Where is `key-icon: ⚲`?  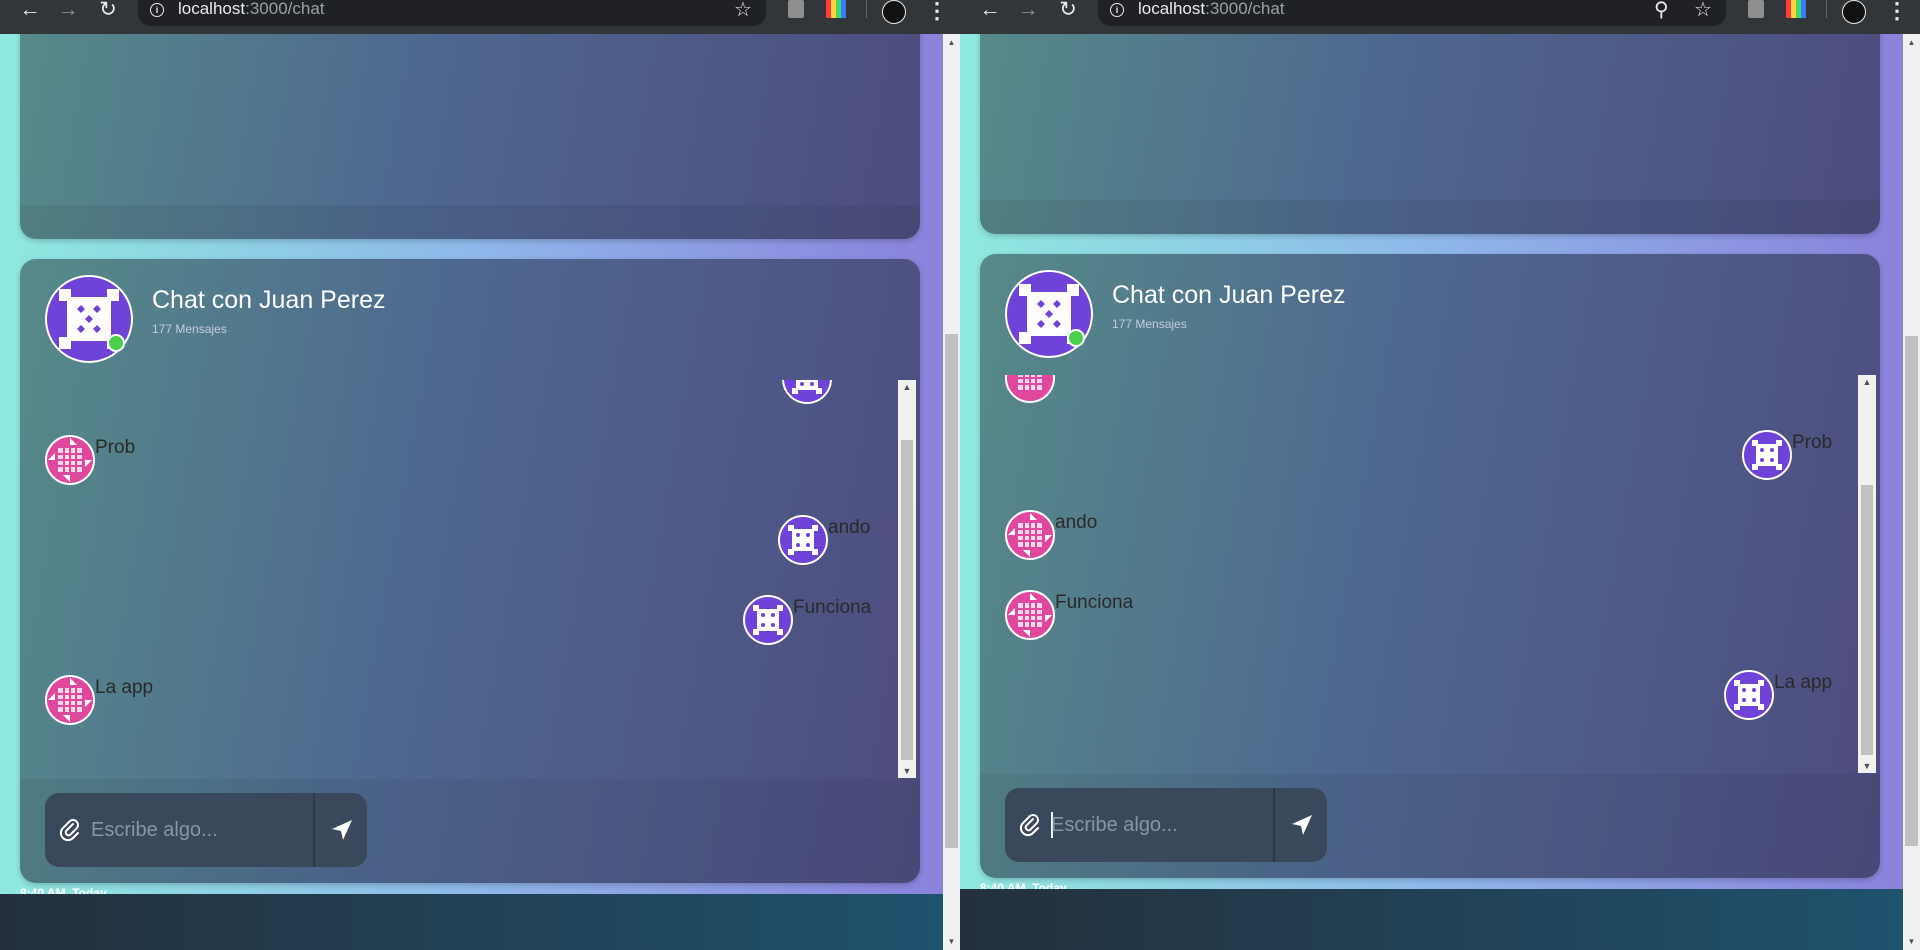
key-icon: ⚲ is located at coordinates (1661, 11).